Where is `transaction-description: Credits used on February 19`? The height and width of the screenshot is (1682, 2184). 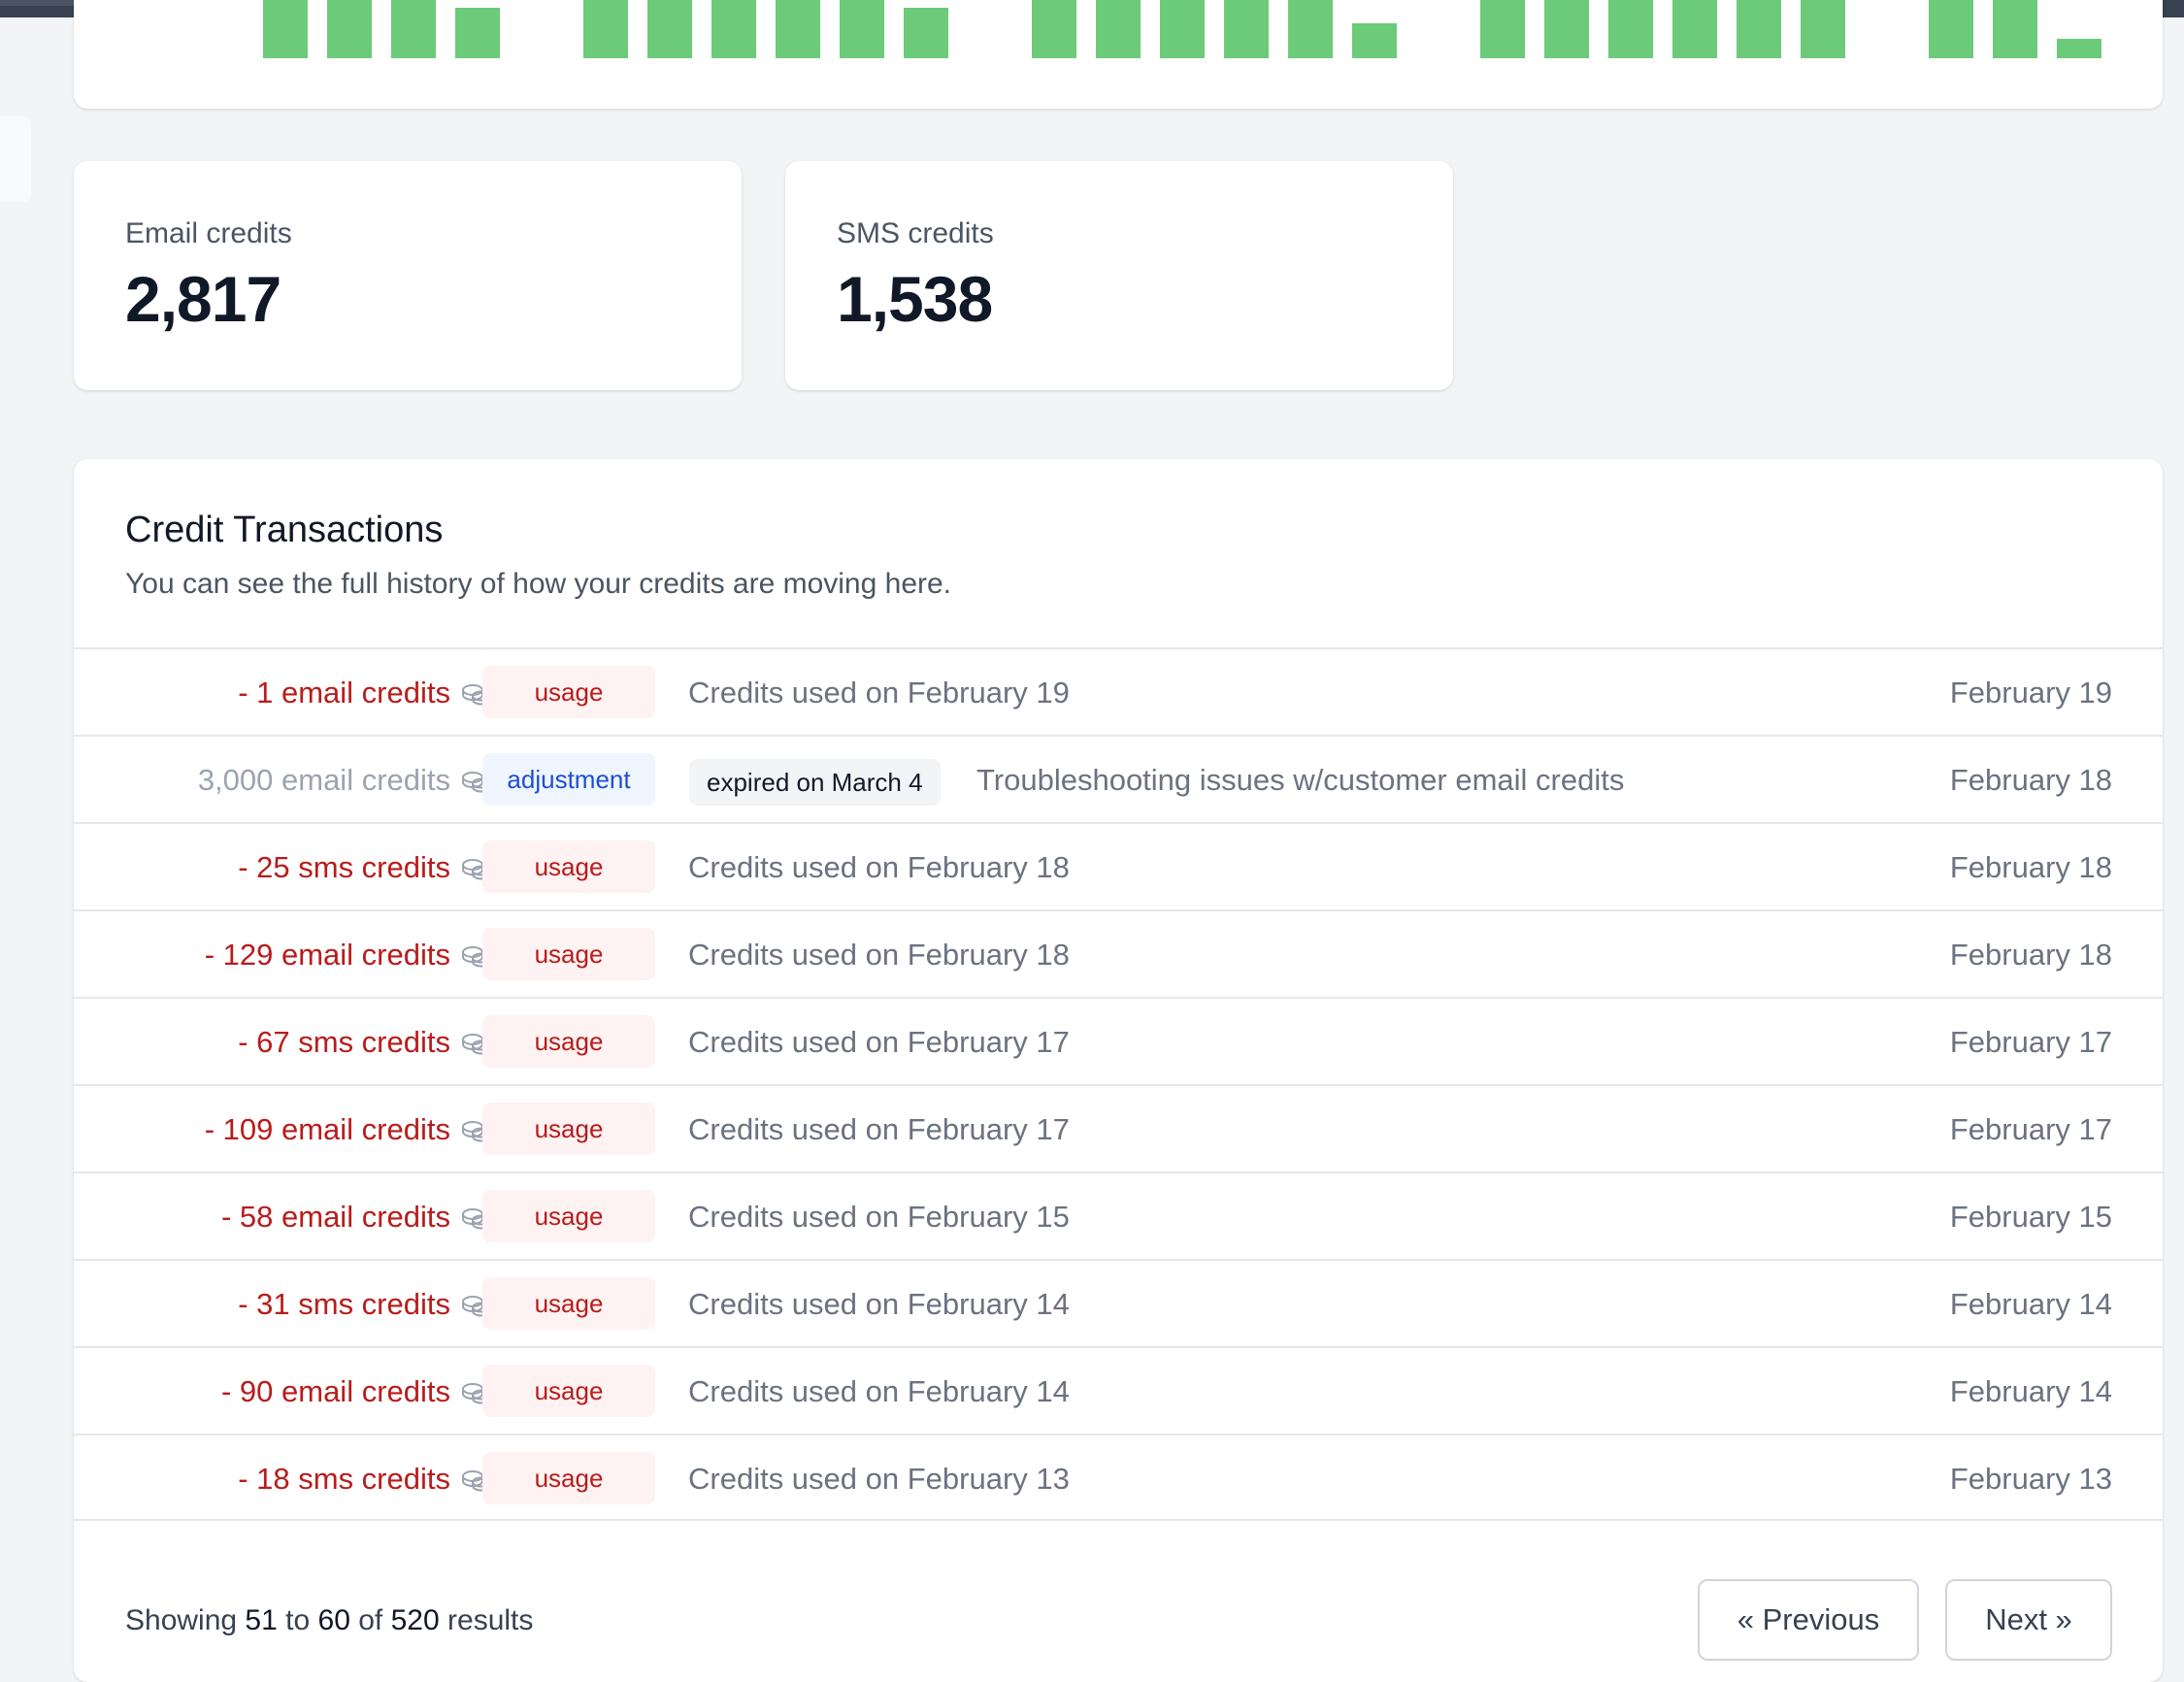 transaction-description: Credits used on February 19 is located at coordinates (879, 692).